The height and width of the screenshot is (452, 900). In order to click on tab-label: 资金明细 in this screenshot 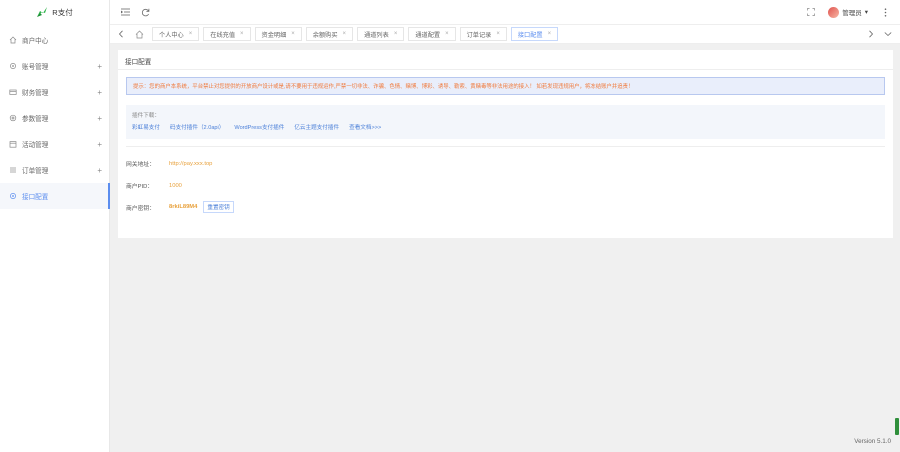, I will do `click(274, 35)`.